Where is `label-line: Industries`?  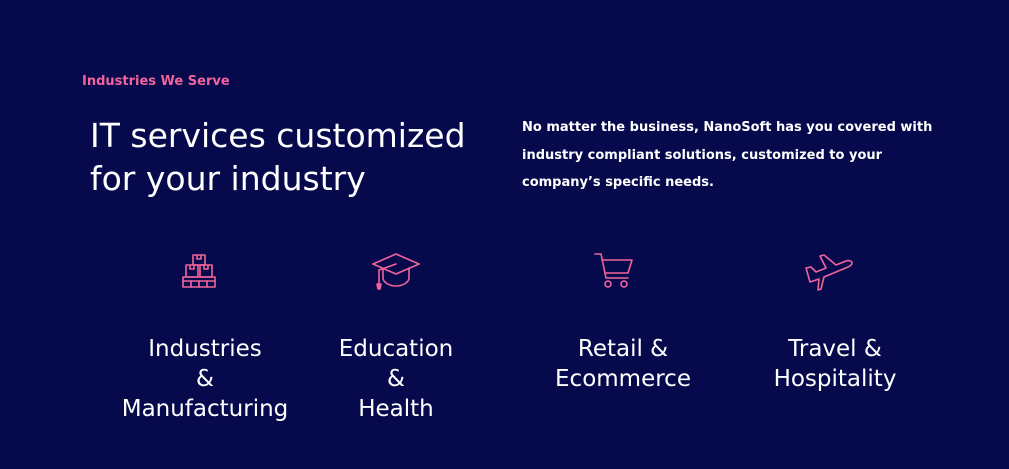
label-line: Industries is located at coordinates (205, 349).